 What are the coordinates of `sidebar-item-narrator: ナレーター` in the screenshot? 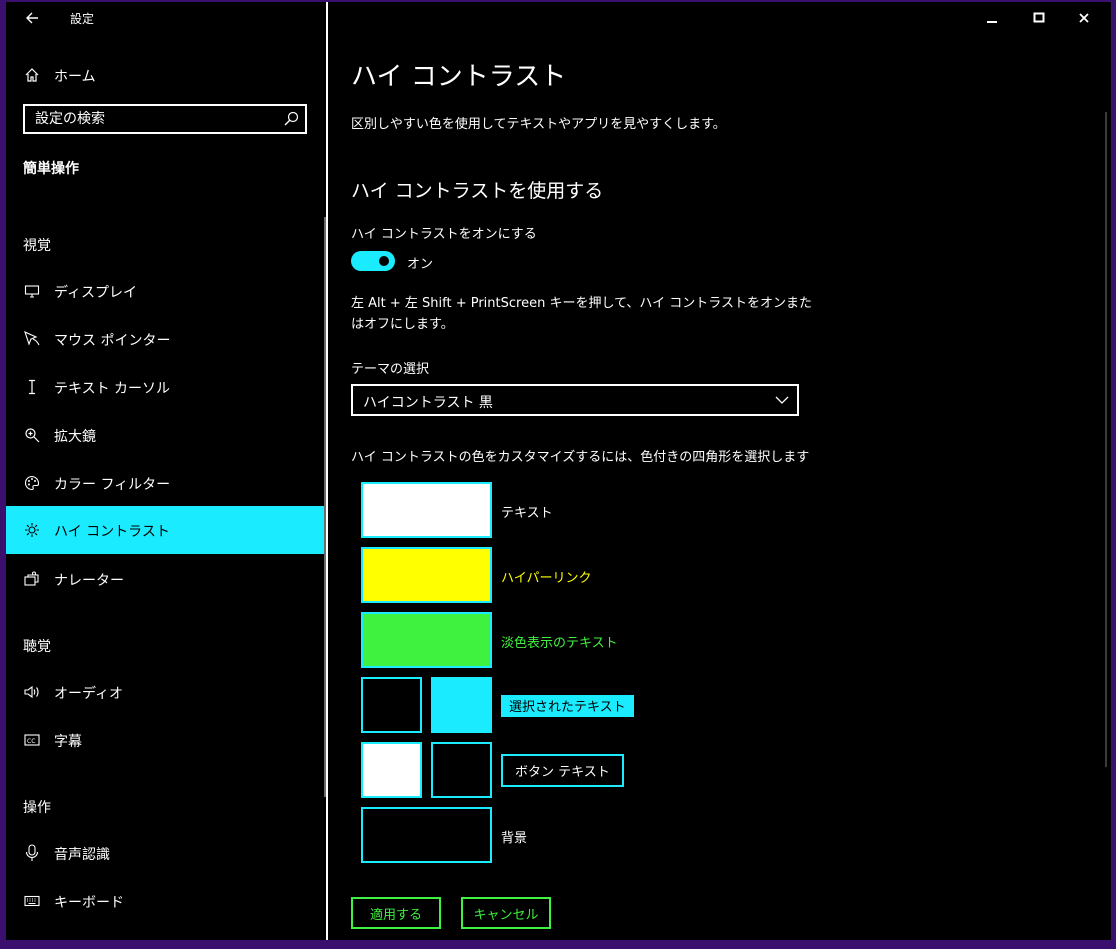 It's located at (165, 579).